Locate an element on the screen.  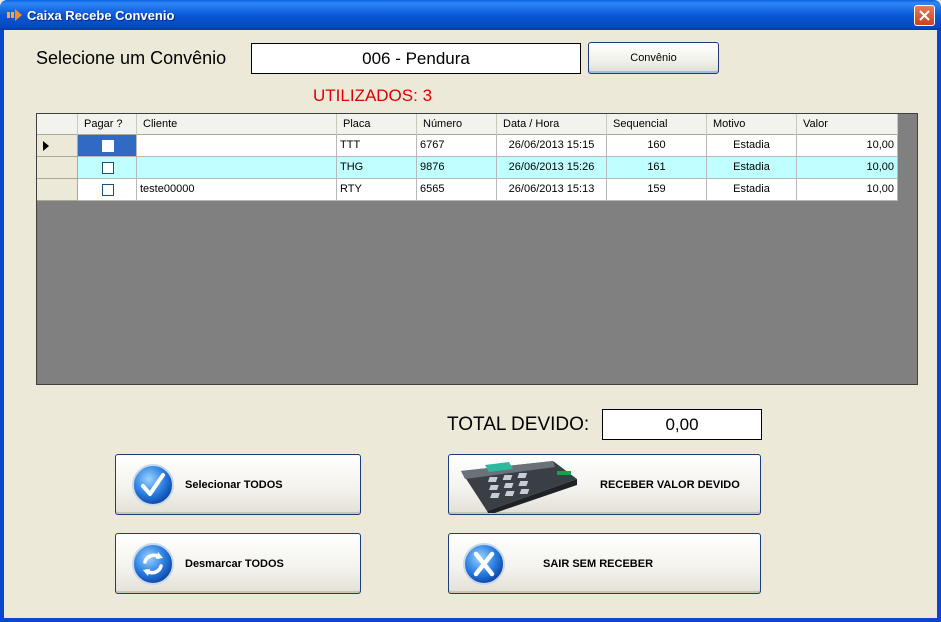
refresh-icon is located at coordinates (153, 564).